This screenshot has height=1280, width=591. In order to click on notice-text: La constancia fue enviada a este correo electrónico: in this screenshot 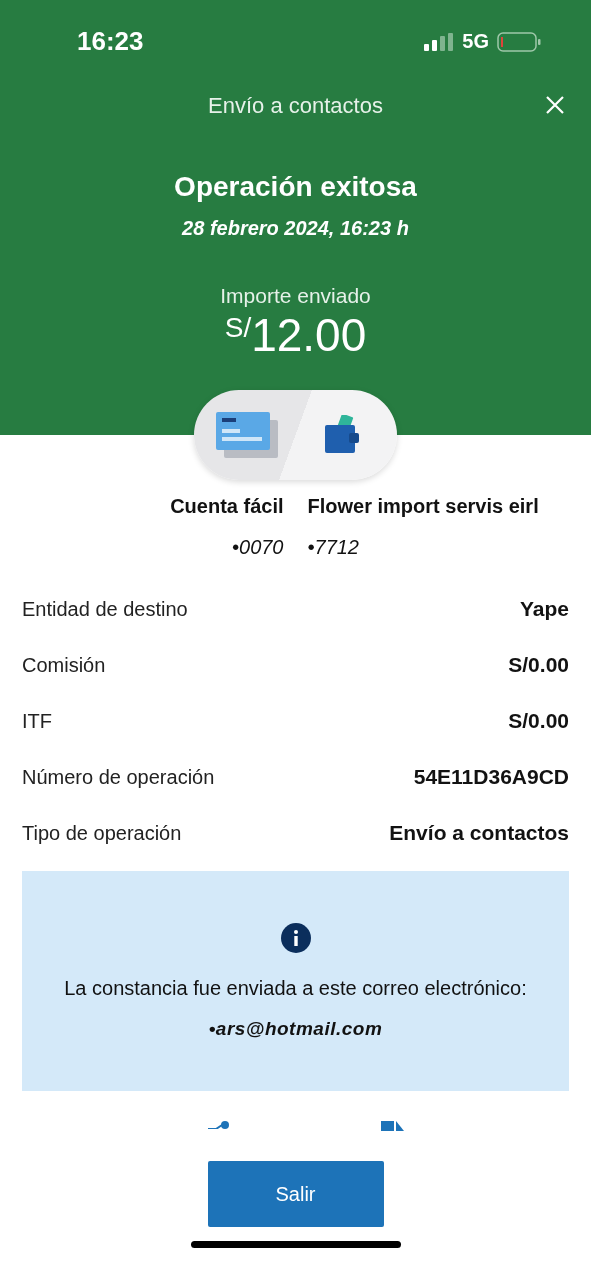, I will do `click(295, 988)`.